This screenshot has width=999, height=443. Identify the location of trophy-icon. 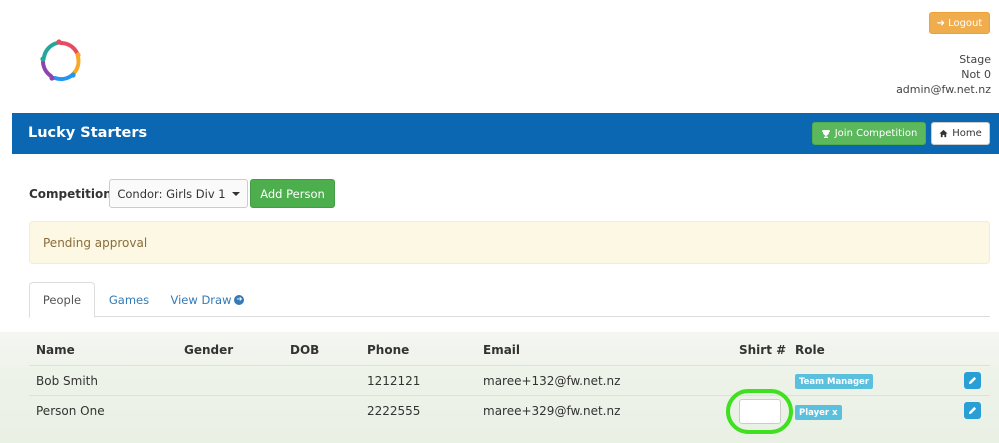
(825, 133).